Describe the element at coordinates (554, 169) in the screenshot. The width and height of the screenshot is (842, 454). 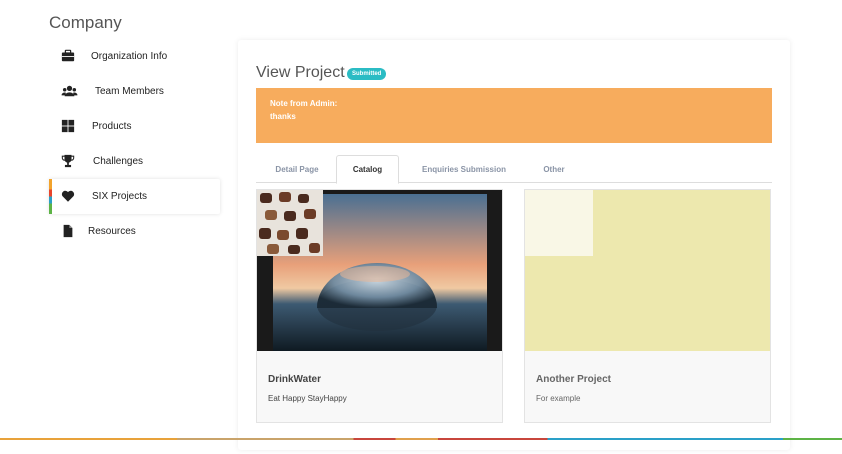
I see `tab-other: Other` at that location.